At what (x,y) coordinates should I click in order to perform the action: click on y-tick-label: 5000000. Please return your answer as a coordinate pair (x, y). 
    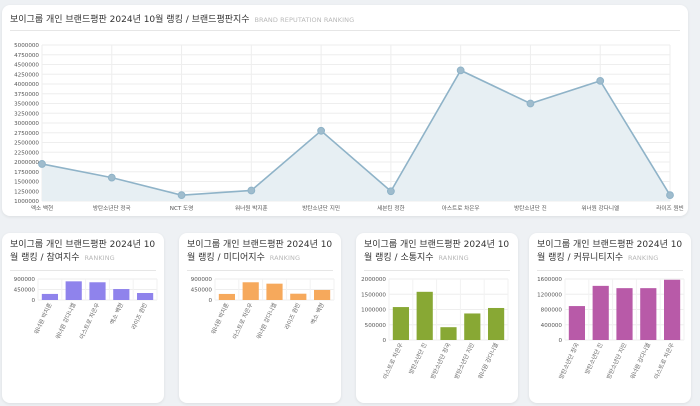
    Looking at the image, I should click on (26, 46).